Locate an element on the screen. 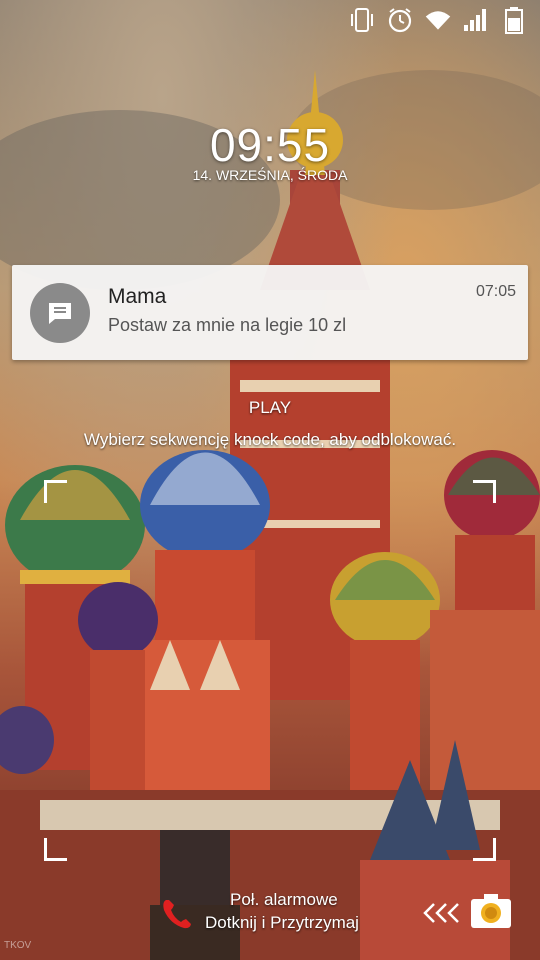 The height and width of the screenshot is (960, 540). emergency-call-label: Poł. alarmowe is located at coordinates (284, 899).